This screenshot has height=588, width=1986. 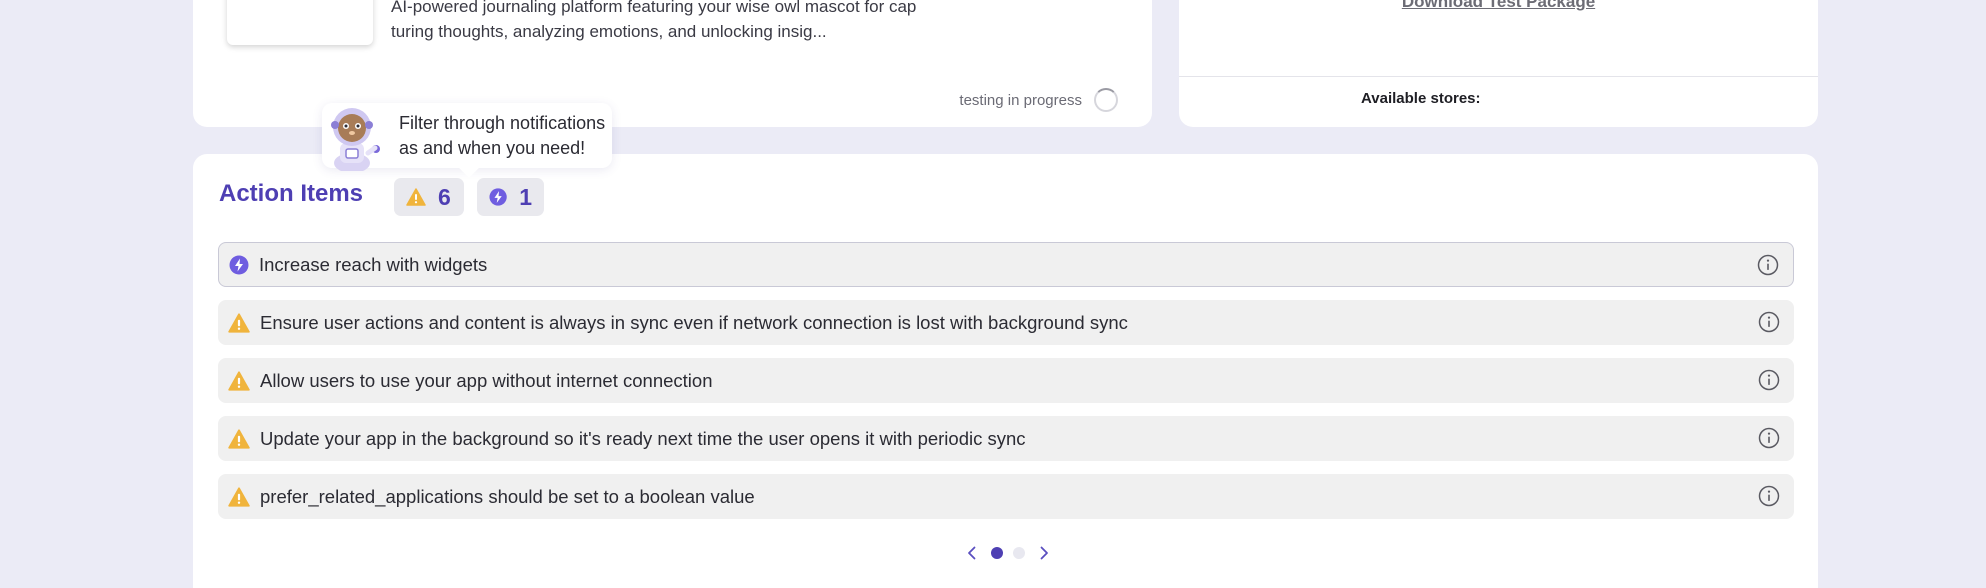 What do you see at coordinates (1421, 98) in the screenshot?
I see `available-stores-label: Available stores:` at bounding box center [1421, 98].